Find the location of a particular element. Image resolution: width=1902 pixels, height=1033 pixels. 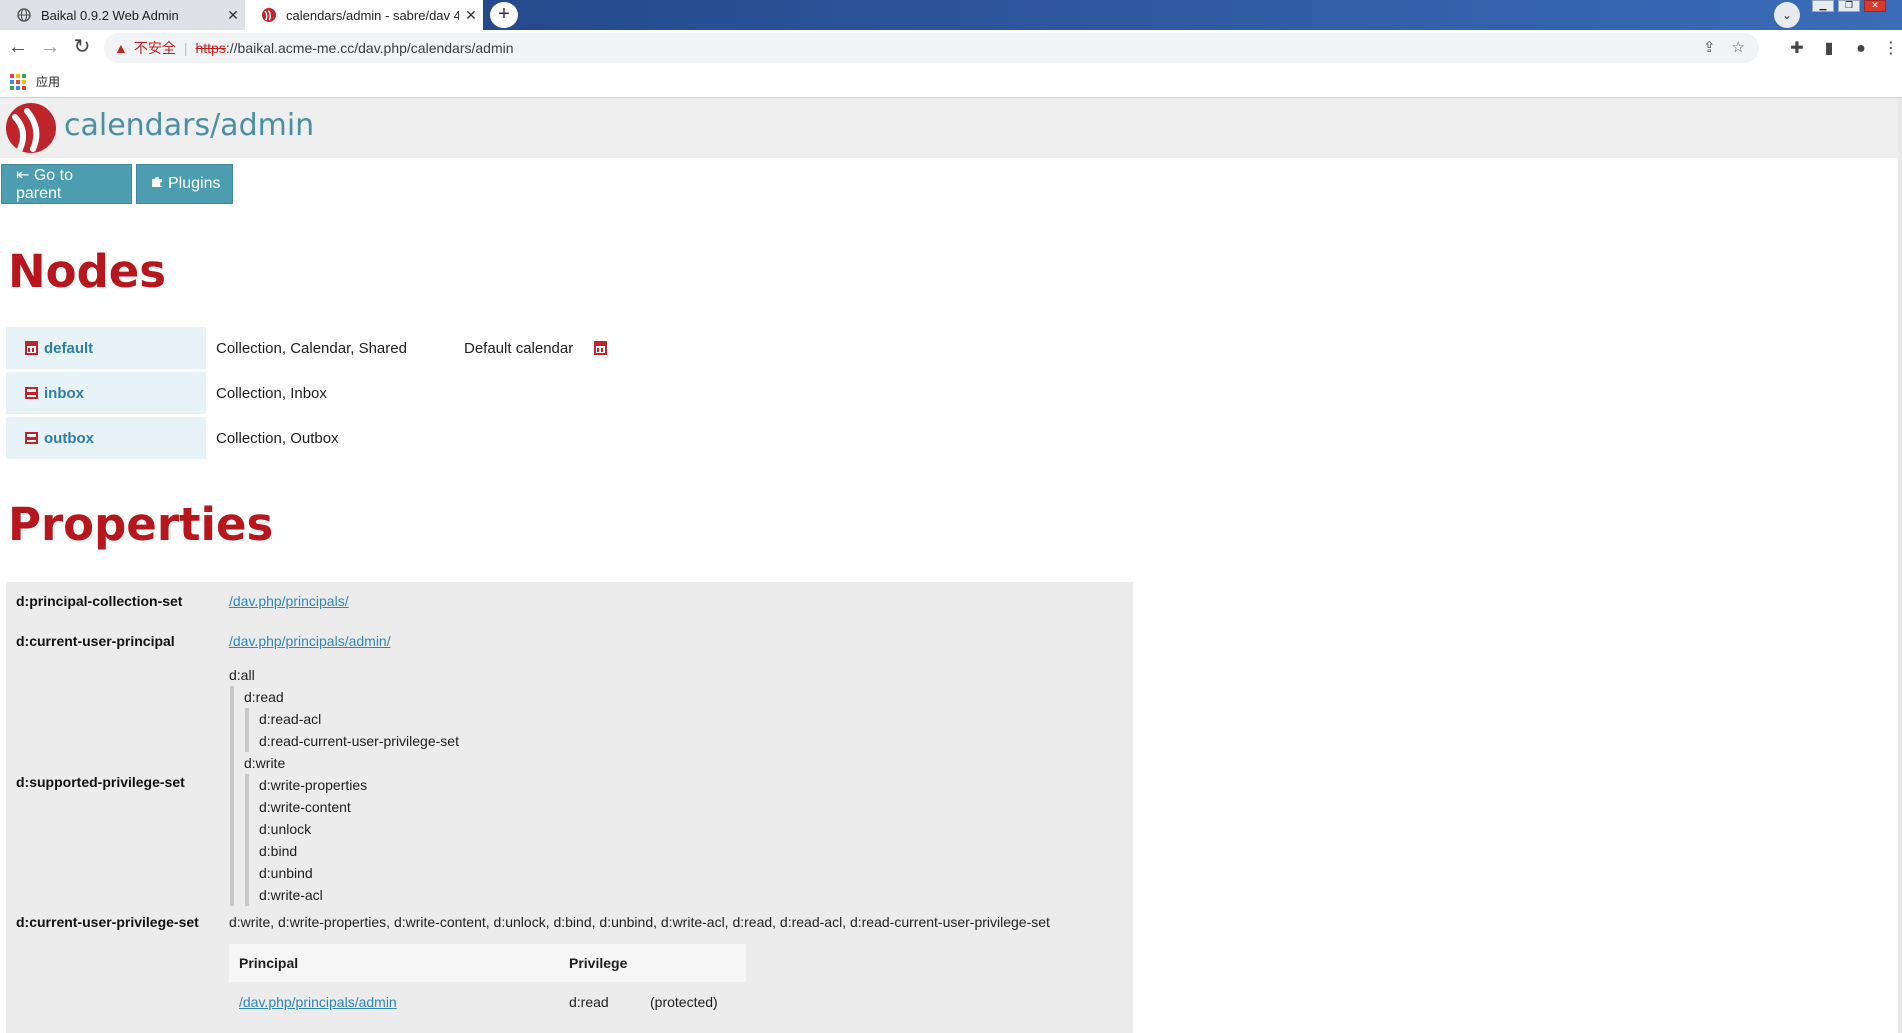

security-warning: ▲ 不安全 is located at coordinates (145, 48).